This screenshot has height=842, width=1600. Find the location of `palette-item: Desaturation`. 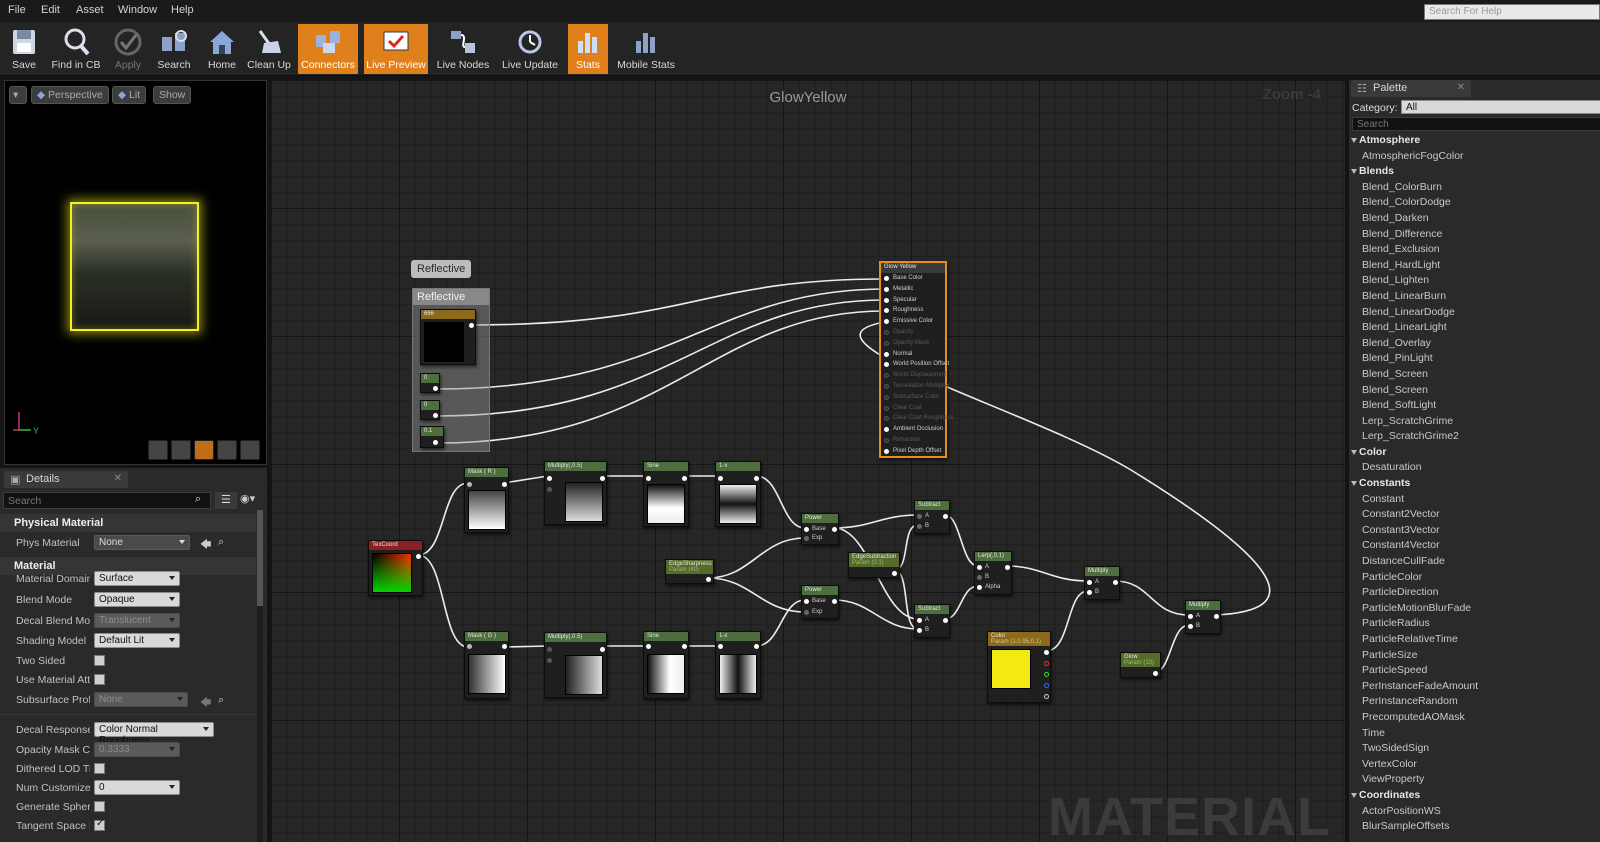

palette-item: Desaturation is located at coordinates (1474, 469).